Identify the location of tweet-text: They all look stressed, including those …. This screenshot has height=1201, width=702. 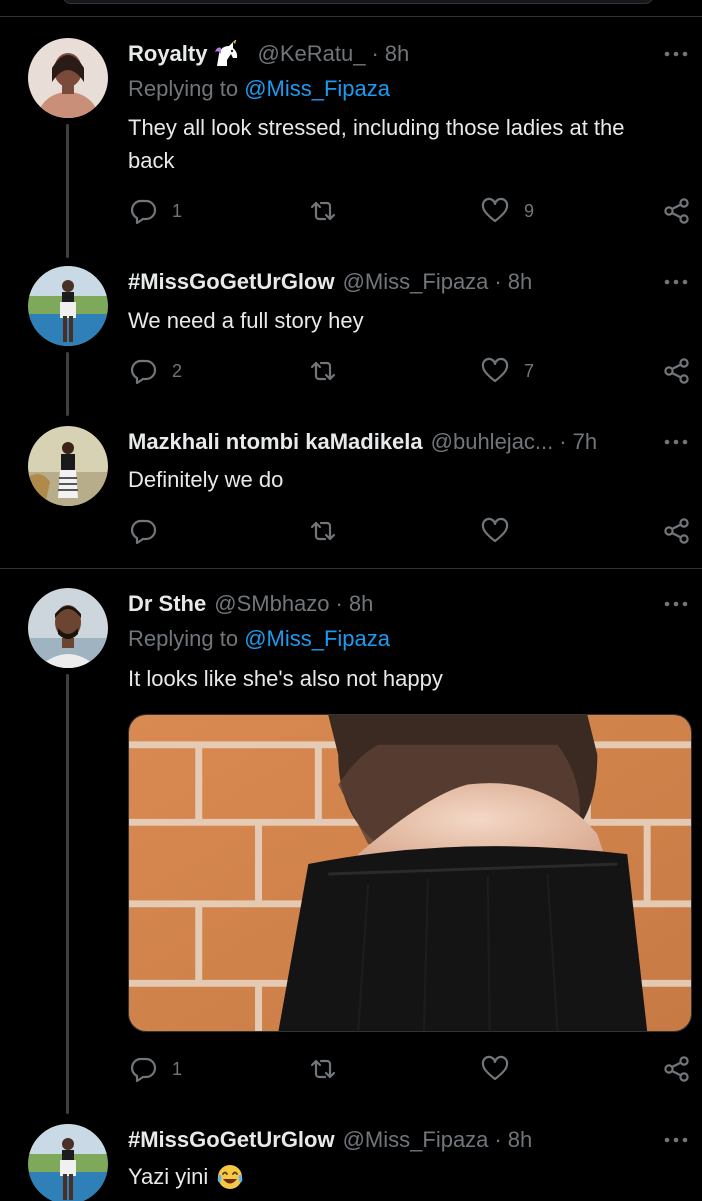
(408, 144).